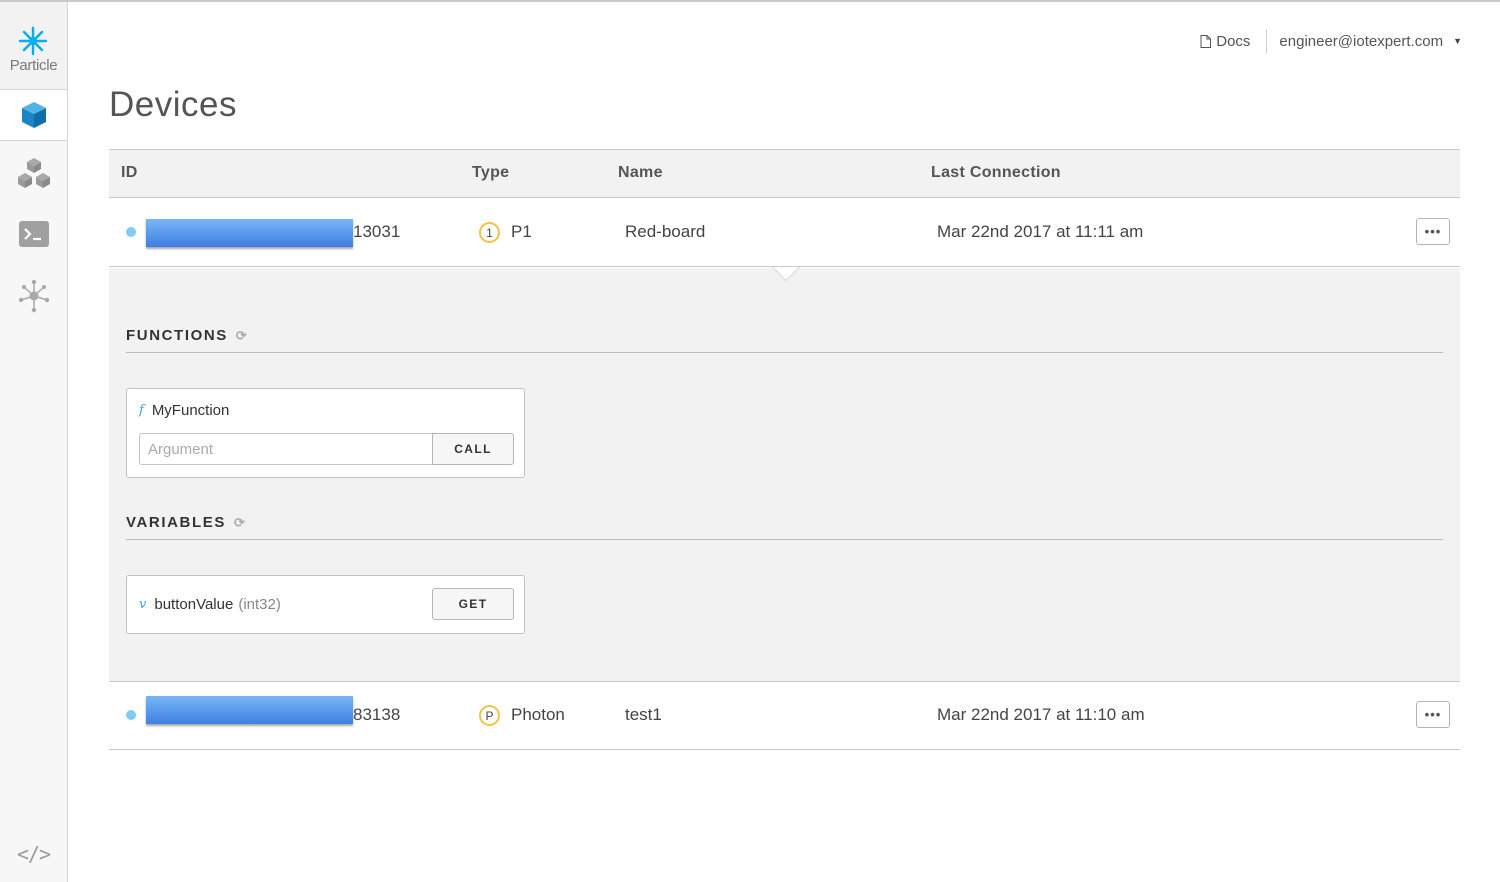  I want to click on products-cubes-icon, so click(33, 173).